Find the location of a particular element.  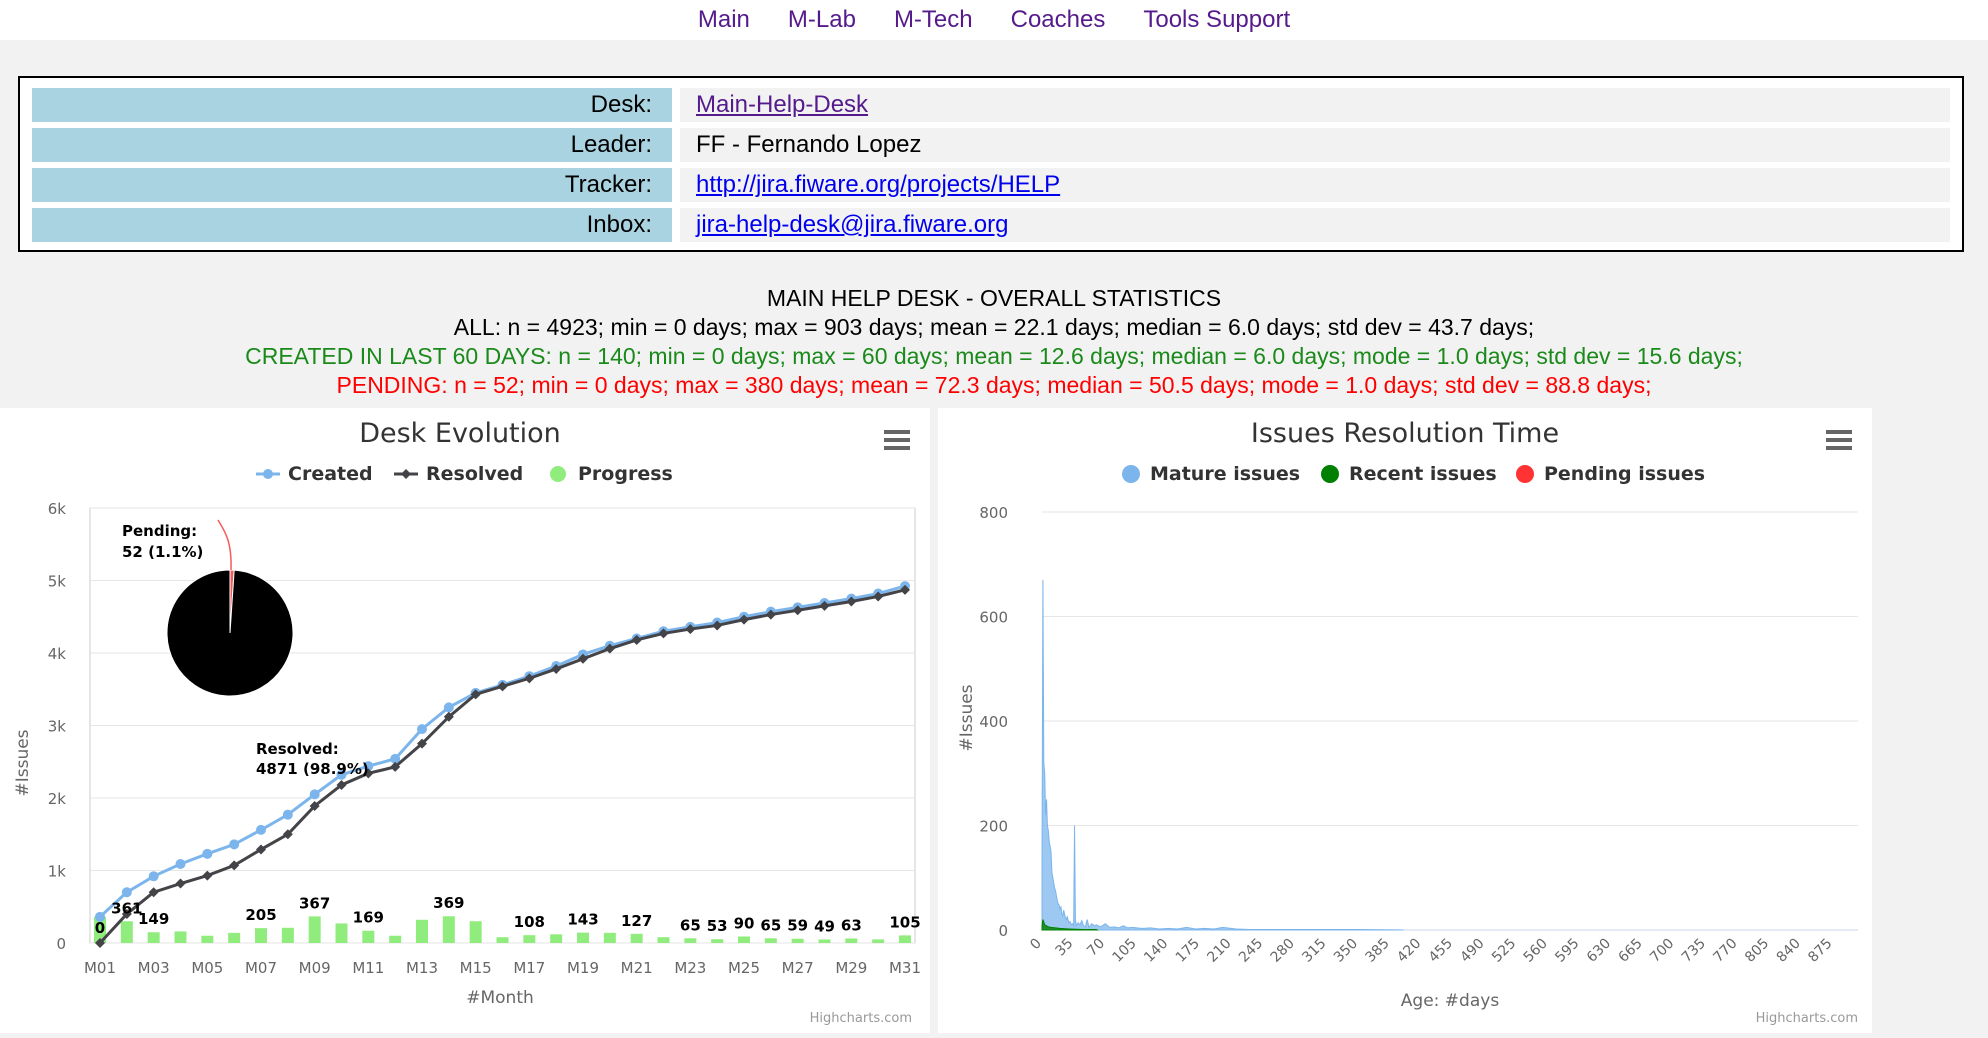

data-label: 205 is located at coordinates (260, 915).